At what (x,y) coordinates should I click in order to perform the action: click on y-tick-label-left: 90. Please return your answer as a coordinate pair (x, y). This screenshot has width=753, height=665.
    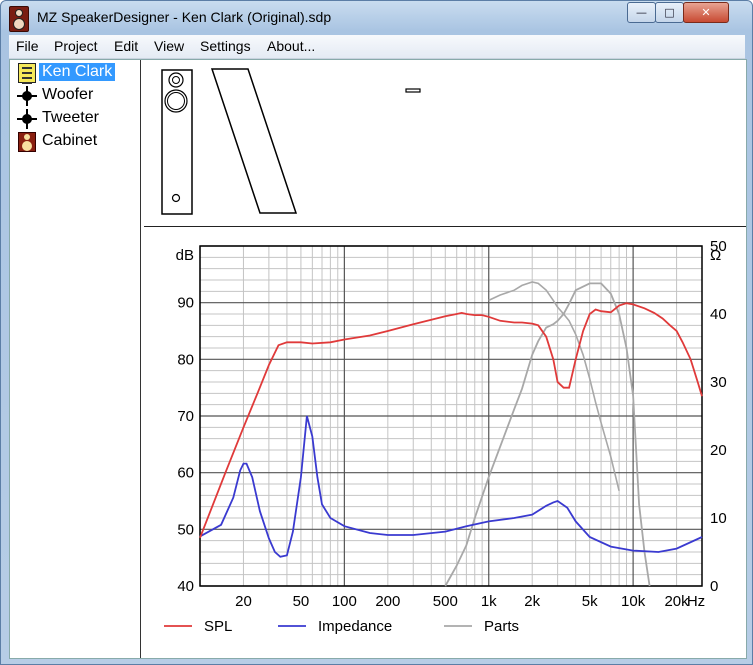
    Looking at the image, I should click on (185, 303).